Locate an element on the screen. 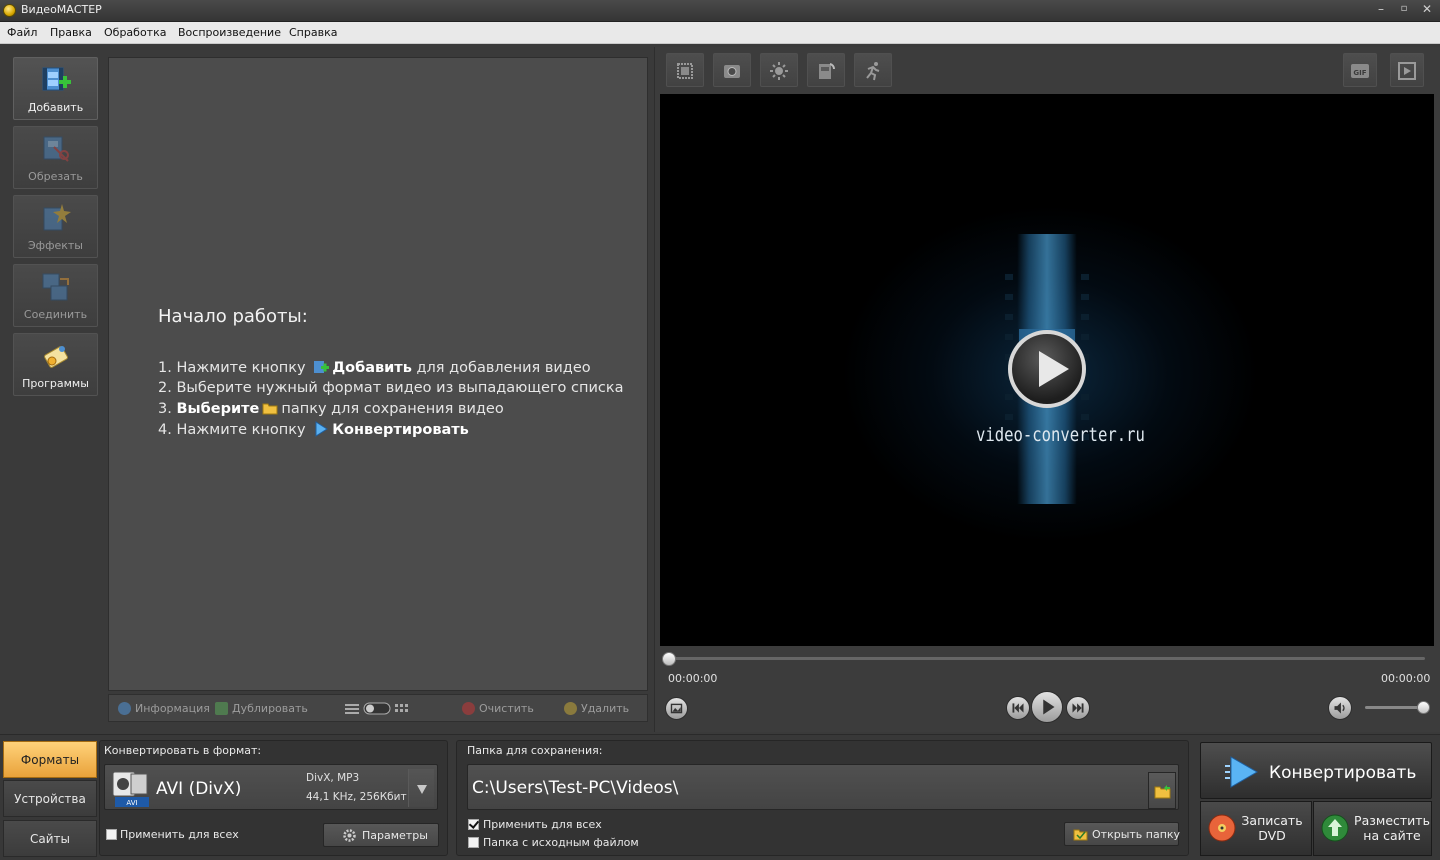 The width and height of the screenshot is (1440, 860). sidebar-trim-button: Обрезать is located at coordinates (55, 157).